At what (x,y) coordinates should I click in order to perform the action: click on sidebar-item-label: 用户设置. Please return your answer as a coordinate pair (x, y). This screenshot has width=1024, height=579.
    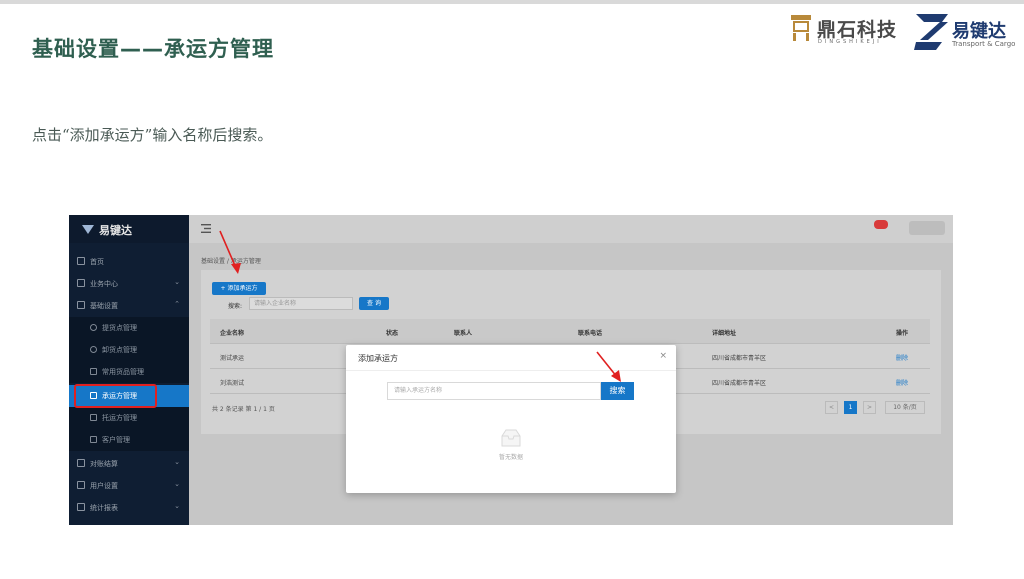
    Looking at the image, I should click on (104, 486).